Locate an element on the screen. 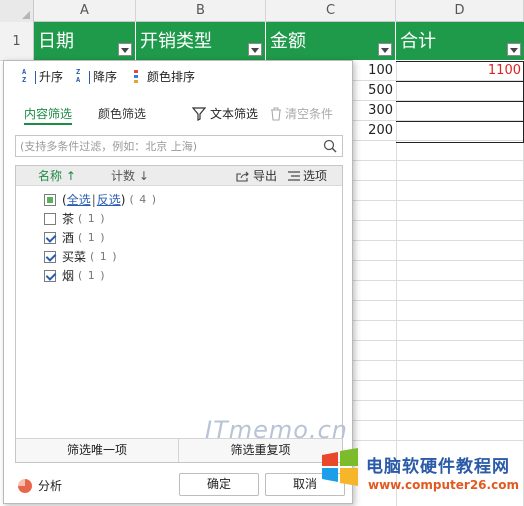 The width and height of the screenshot is (524, 506). options-menu-icon is located at coordinates (294, 176).